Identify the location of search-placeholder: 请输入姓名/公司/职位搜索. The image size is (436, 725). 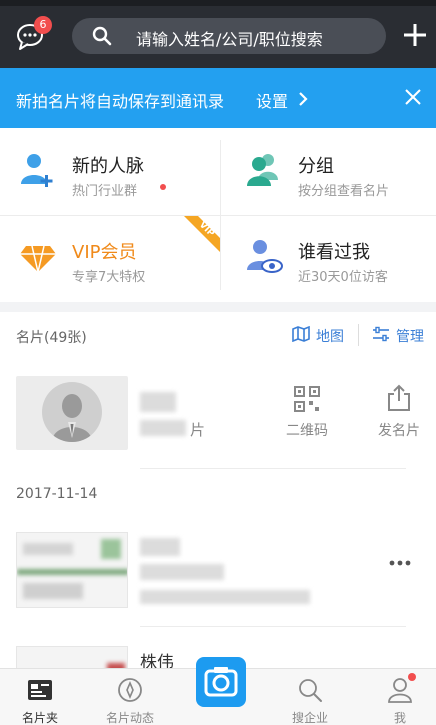
(229, 38).